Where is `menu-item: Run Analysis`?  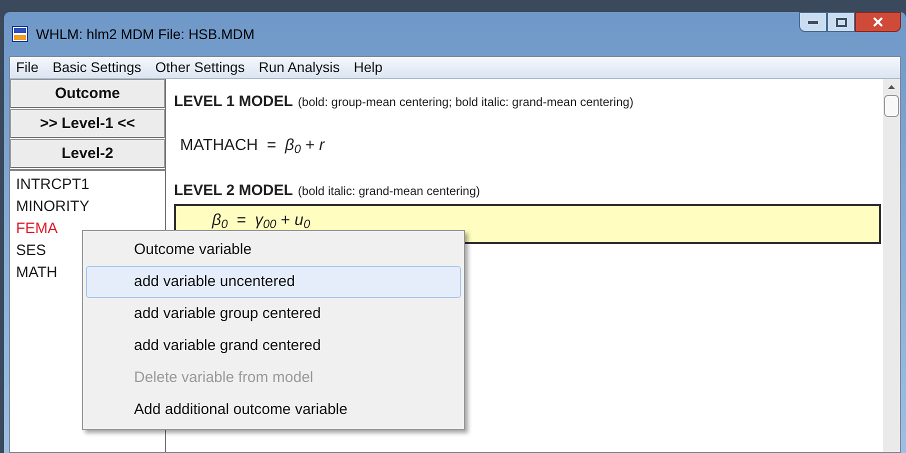 menu-item: Run Analysis is located at coordinates (299, 67).